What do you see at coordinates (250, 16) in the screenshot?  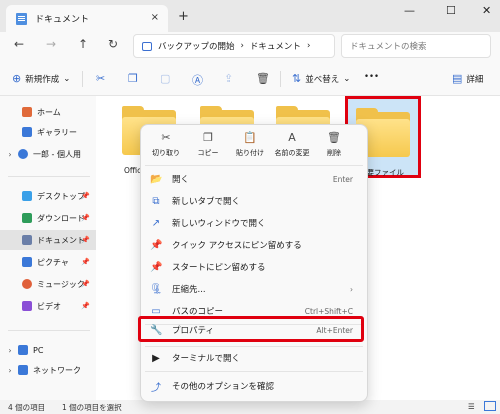 I see `title-bar: ドキュメント × + — ☐ ✕` at bounding box center [250, 16].